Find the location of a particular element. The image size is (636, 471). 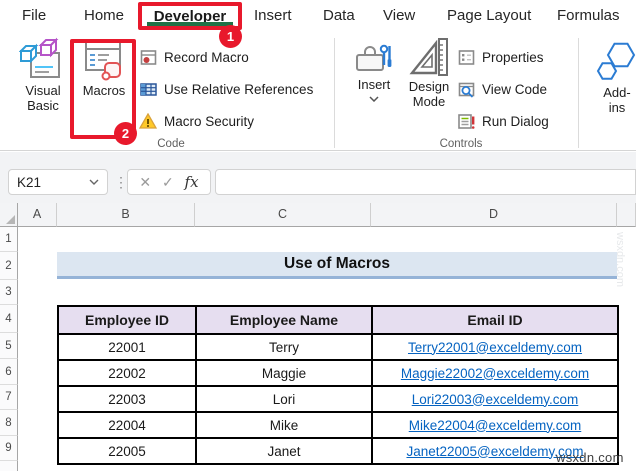

design-mode-label-2: Mode is located at coordinates (429, 101).